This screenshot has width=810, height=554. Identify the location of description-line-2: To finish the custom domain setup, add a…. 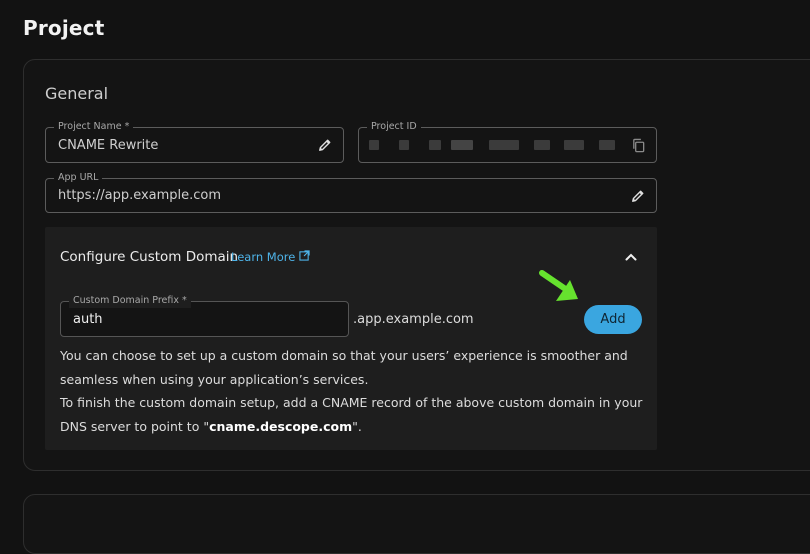
(351, 414).